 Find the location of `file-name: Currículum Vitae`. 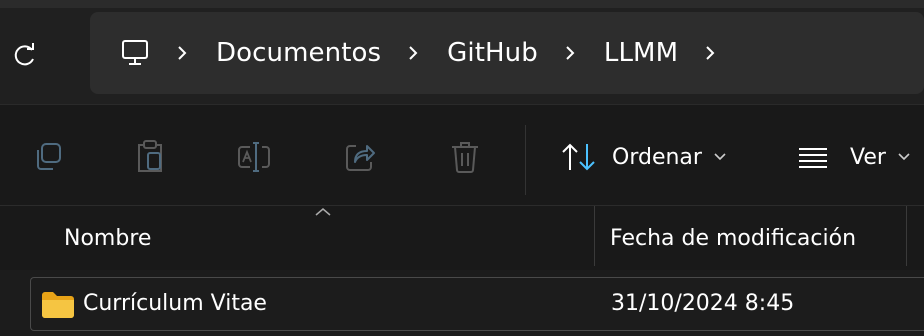

file-name: Currículum Vitae is located at coordinates (175, 303).